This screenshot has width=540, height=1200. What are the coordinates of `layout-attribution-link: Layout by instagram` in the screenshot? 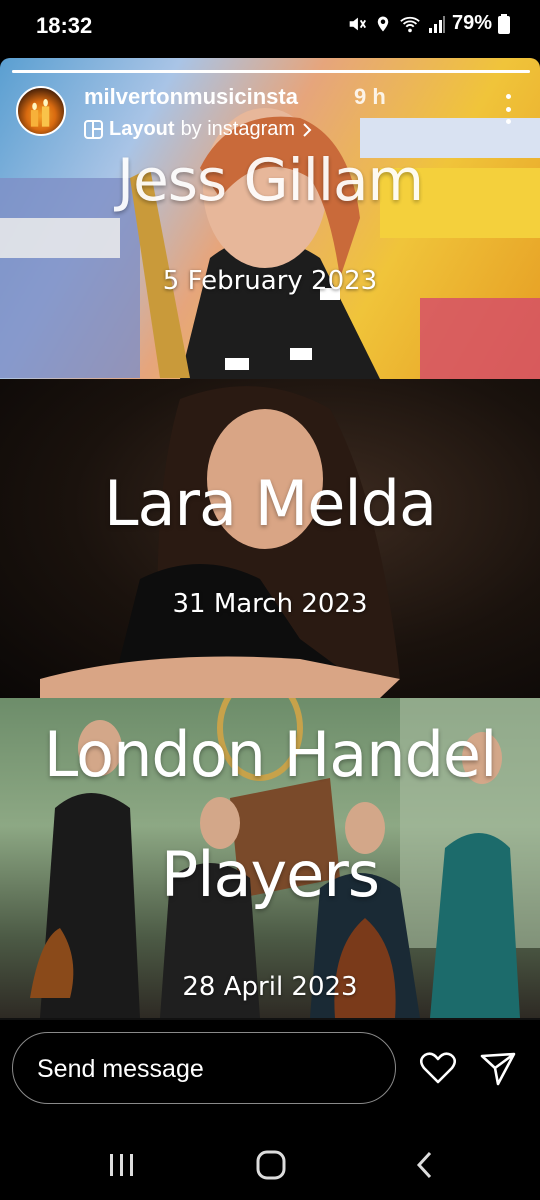 It's located at (198, 129).